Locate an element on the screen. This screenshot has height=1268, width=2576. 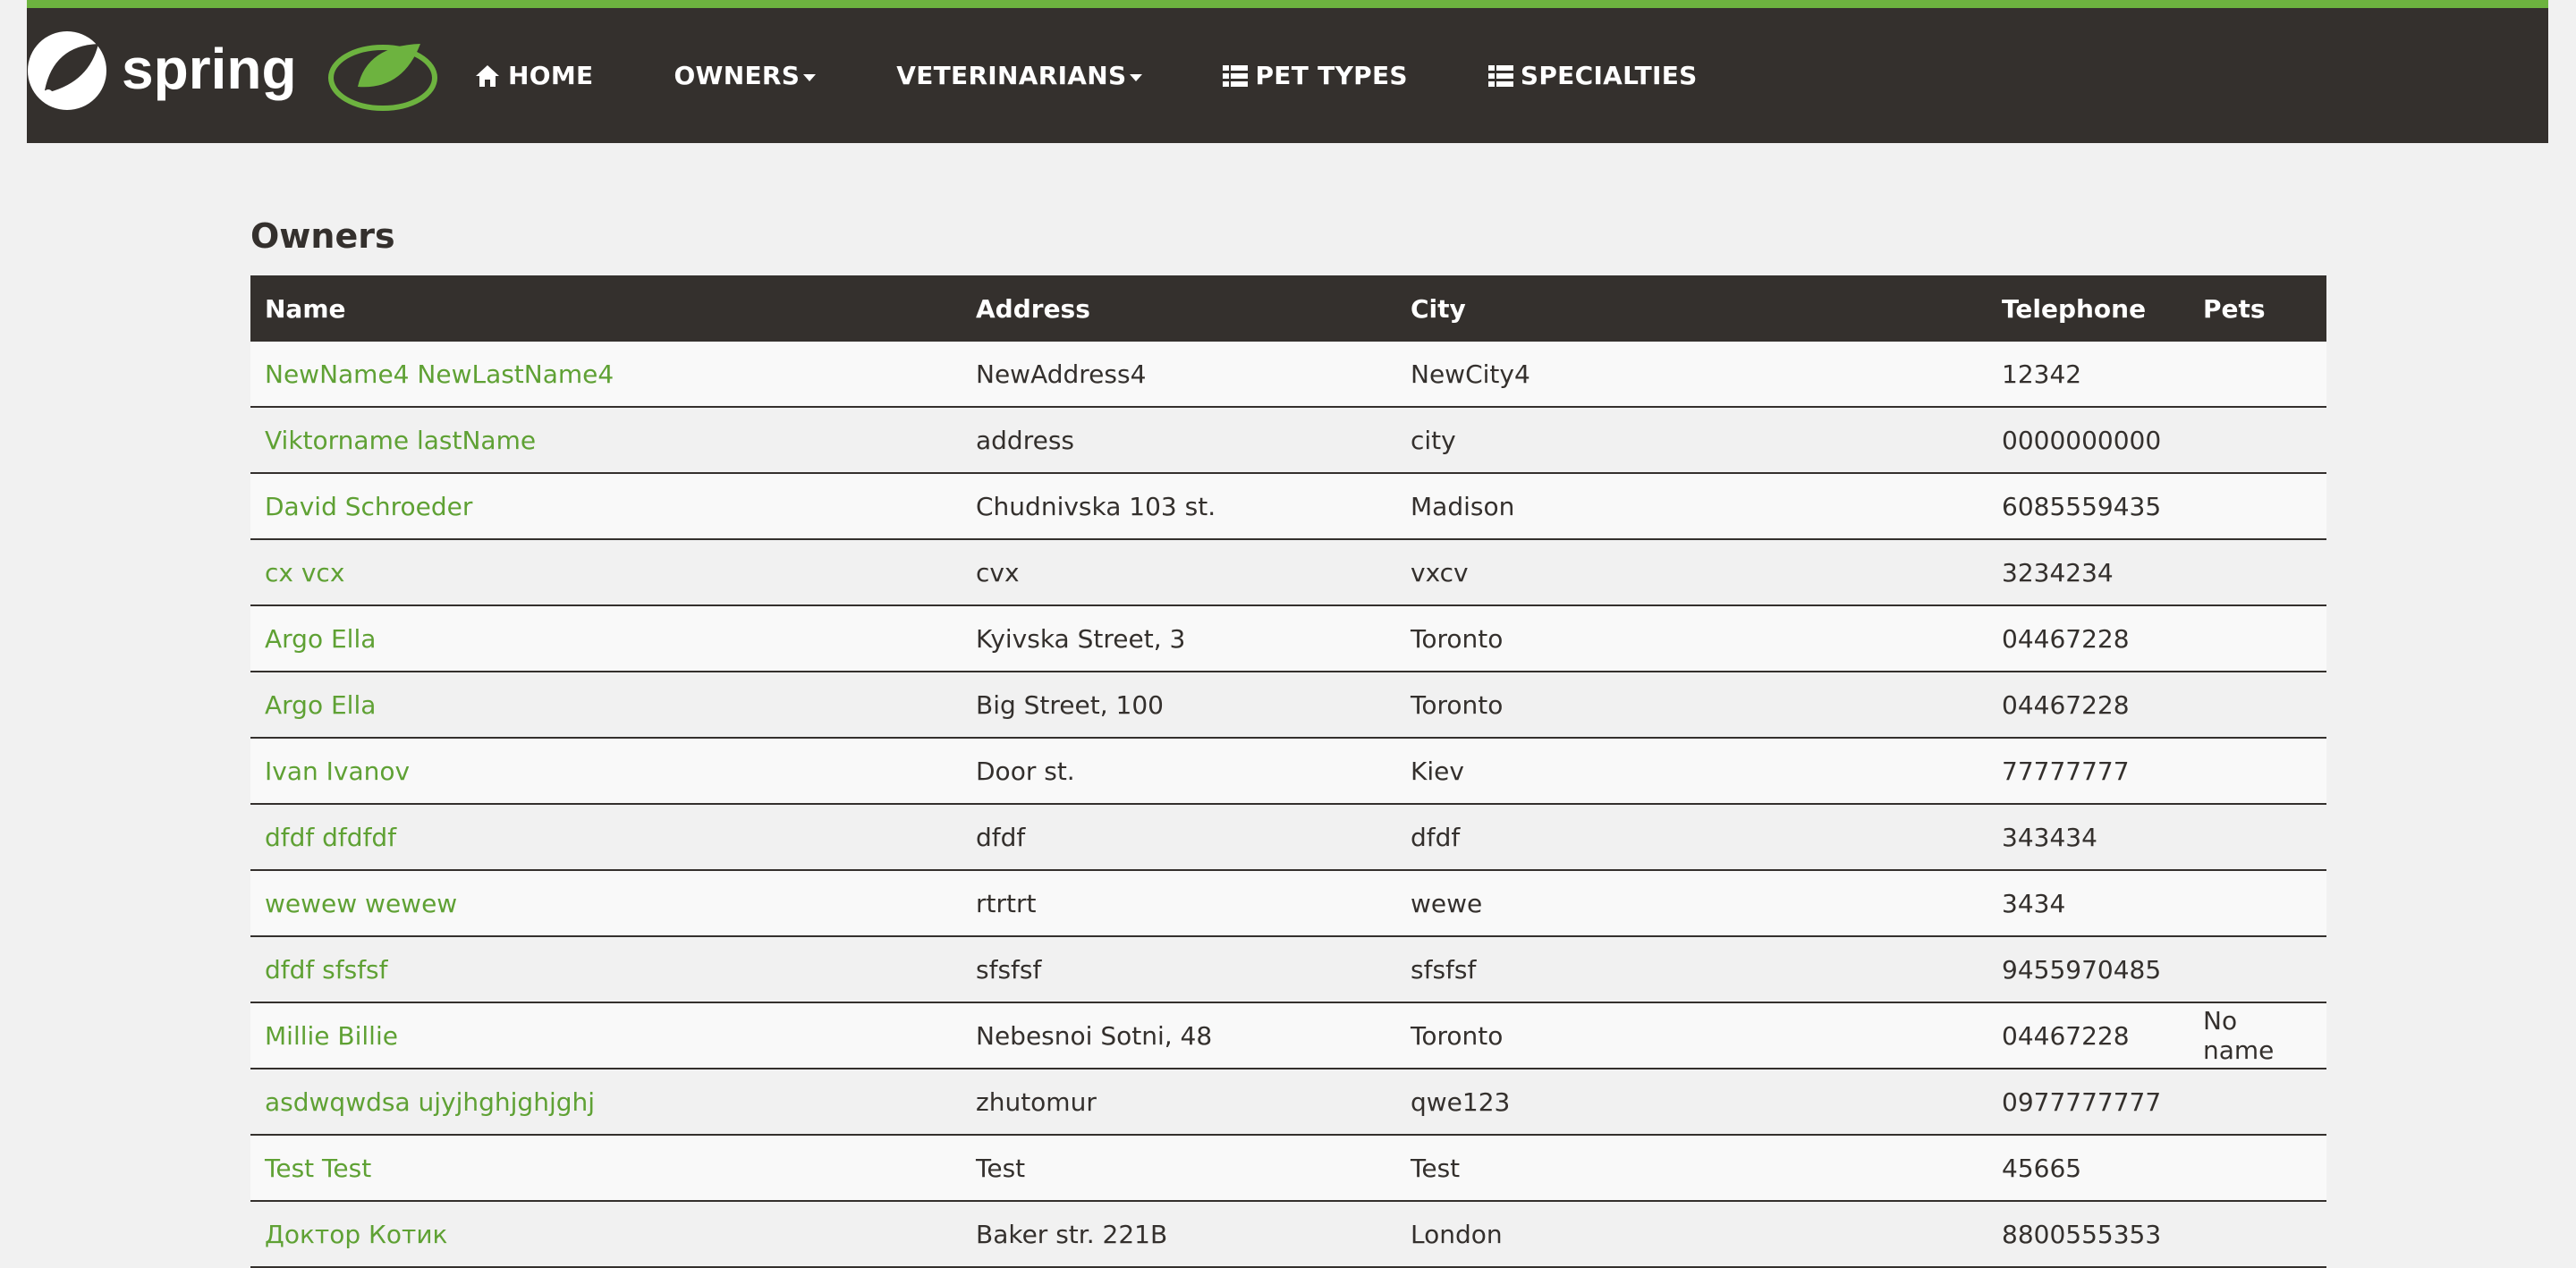
owner-address: Big Street, 100 is located at coordinates (1179, 705).